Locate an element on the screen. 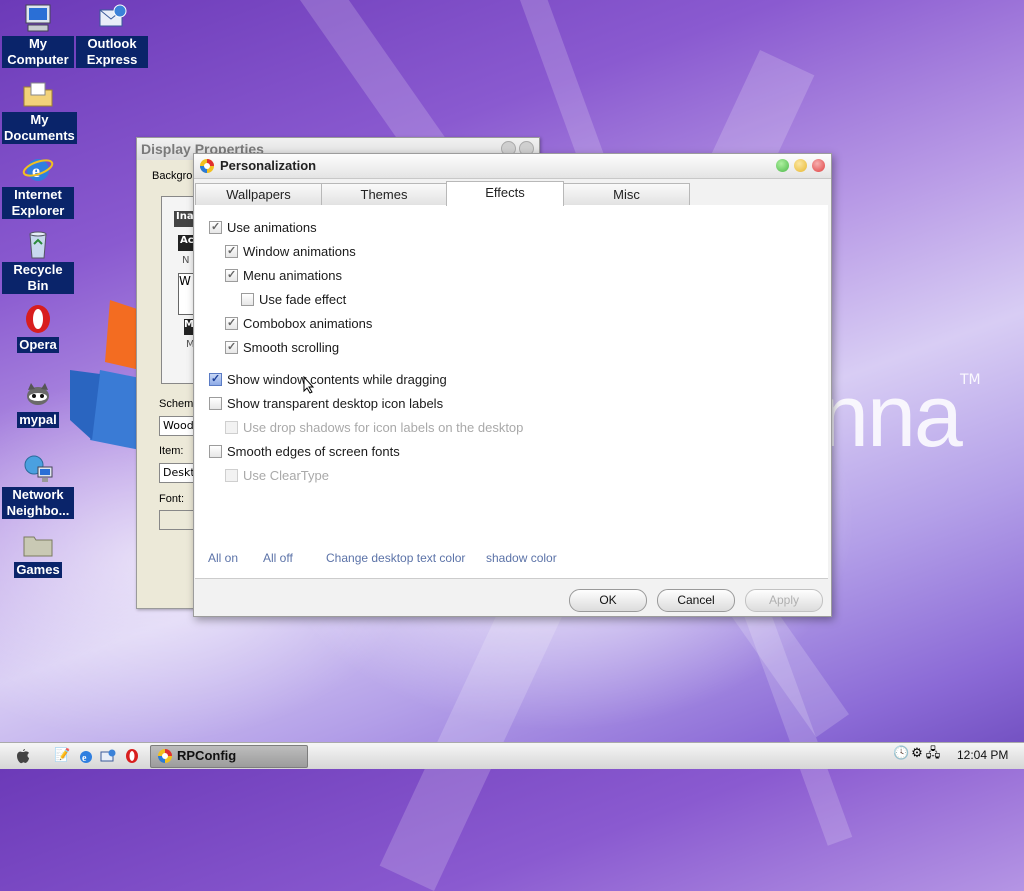 Image resolution: width=1024 pixels, height=891 pixels. tray-clock-icon: 🕓 is located at coordinates (901, 754).